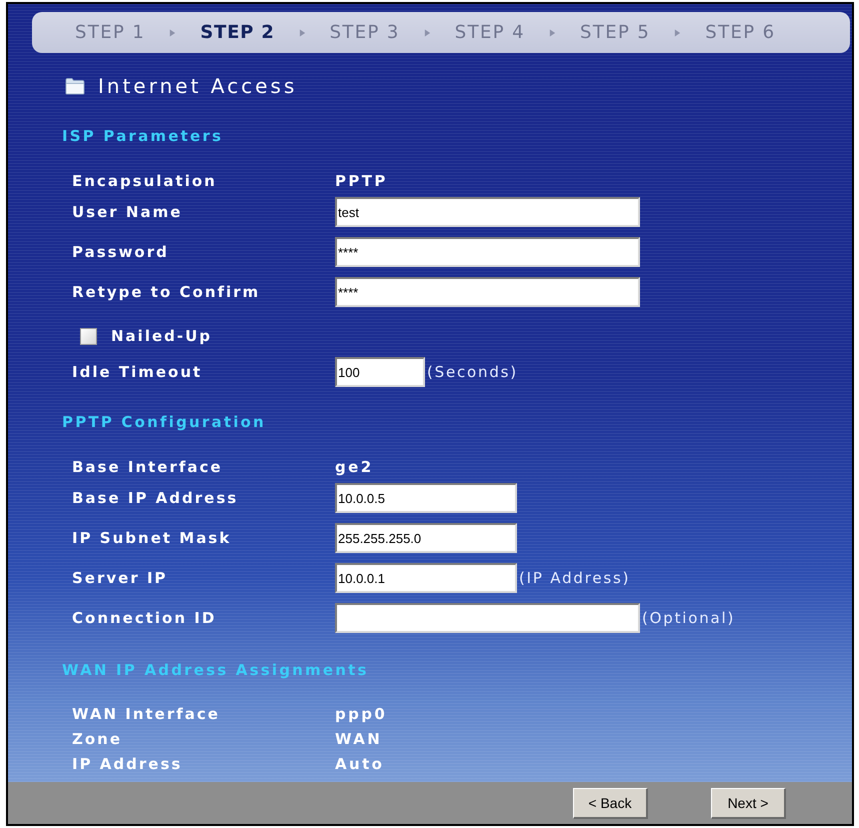  I want to click on field-label: Idle Timeout, so click(138, 372).